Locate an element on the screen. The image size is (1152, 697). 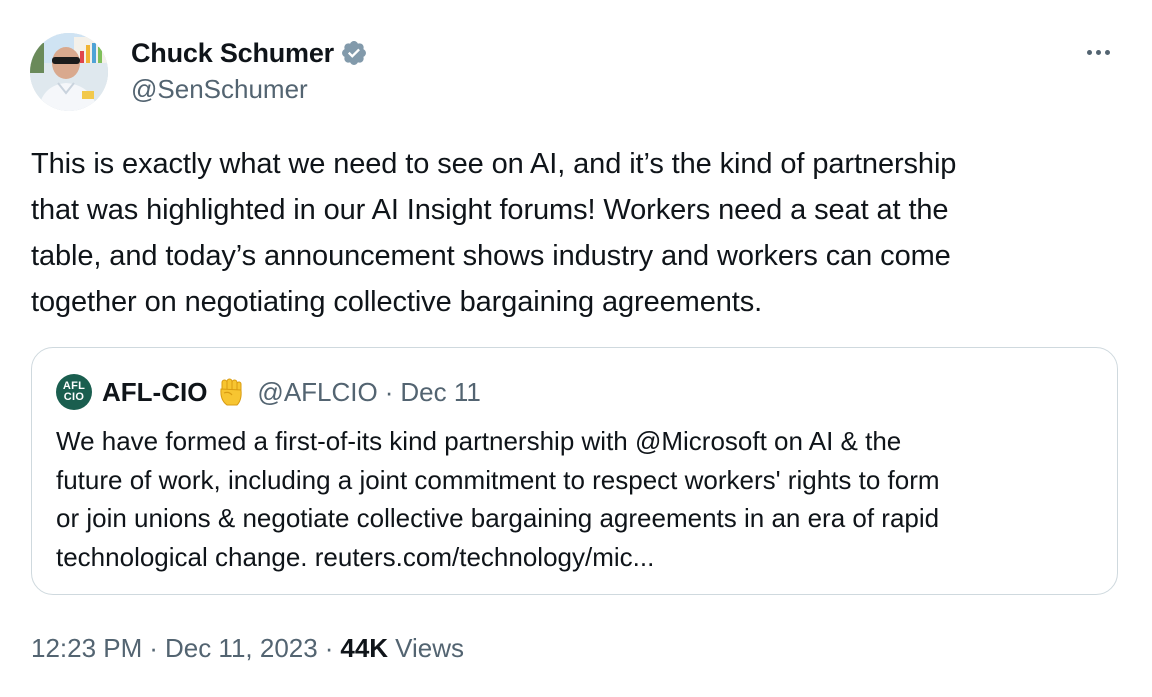
author-info: Chuck Schumer @SenSchumer is located at coordinates (249, 70).